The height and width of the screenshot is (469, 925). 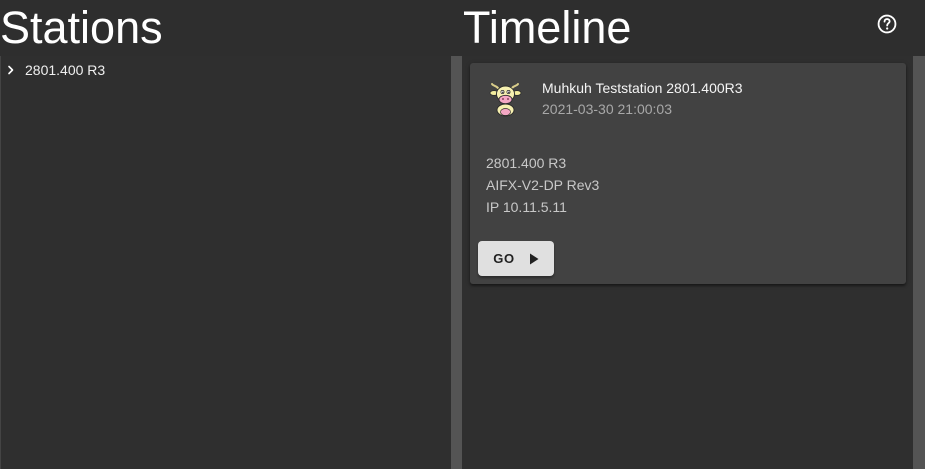 I want to click on card-detail-line: AIFX-V2-DP Rev3, so click(x=543, y=185).